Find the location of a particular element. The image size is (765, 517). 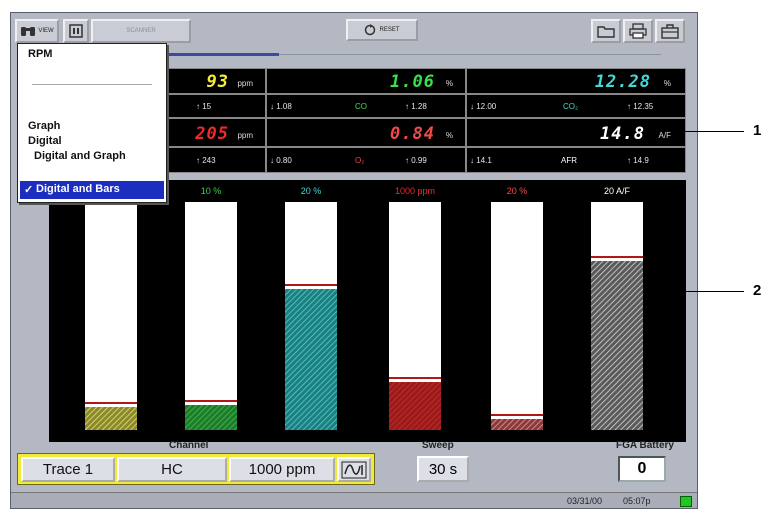

co-max: ↑ 1.28 is located at coordinates (416, 106).